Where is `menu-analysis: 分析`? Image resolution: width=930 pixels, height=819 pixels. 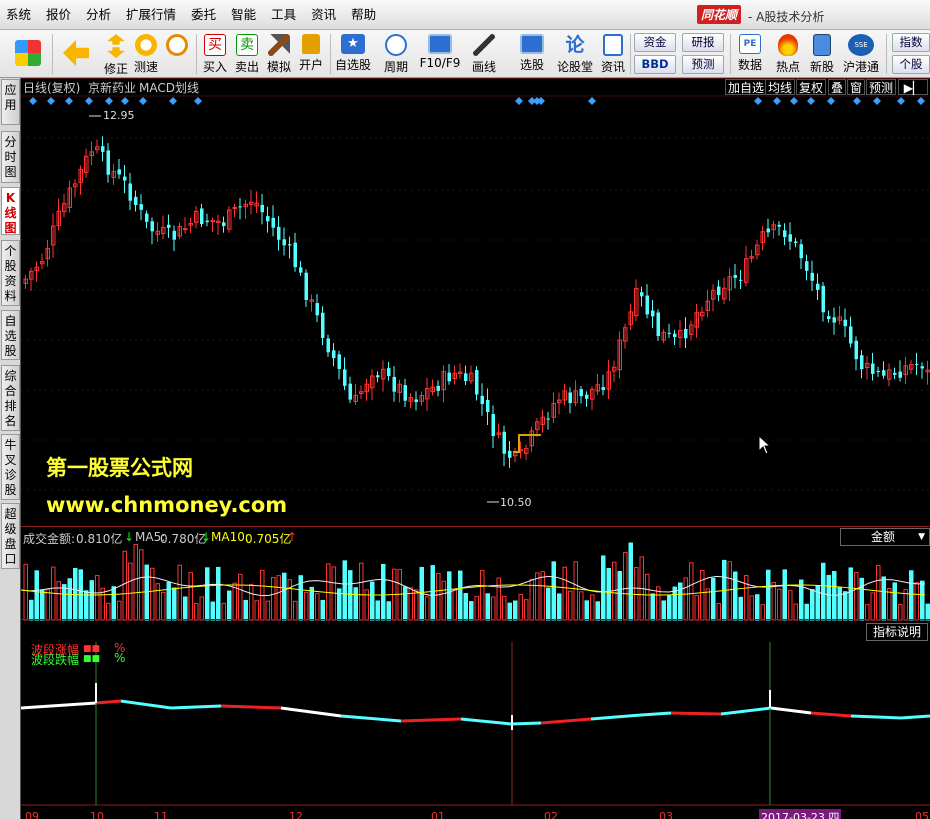
menu-analysis: 分析 is located at coordinates (100, 15).